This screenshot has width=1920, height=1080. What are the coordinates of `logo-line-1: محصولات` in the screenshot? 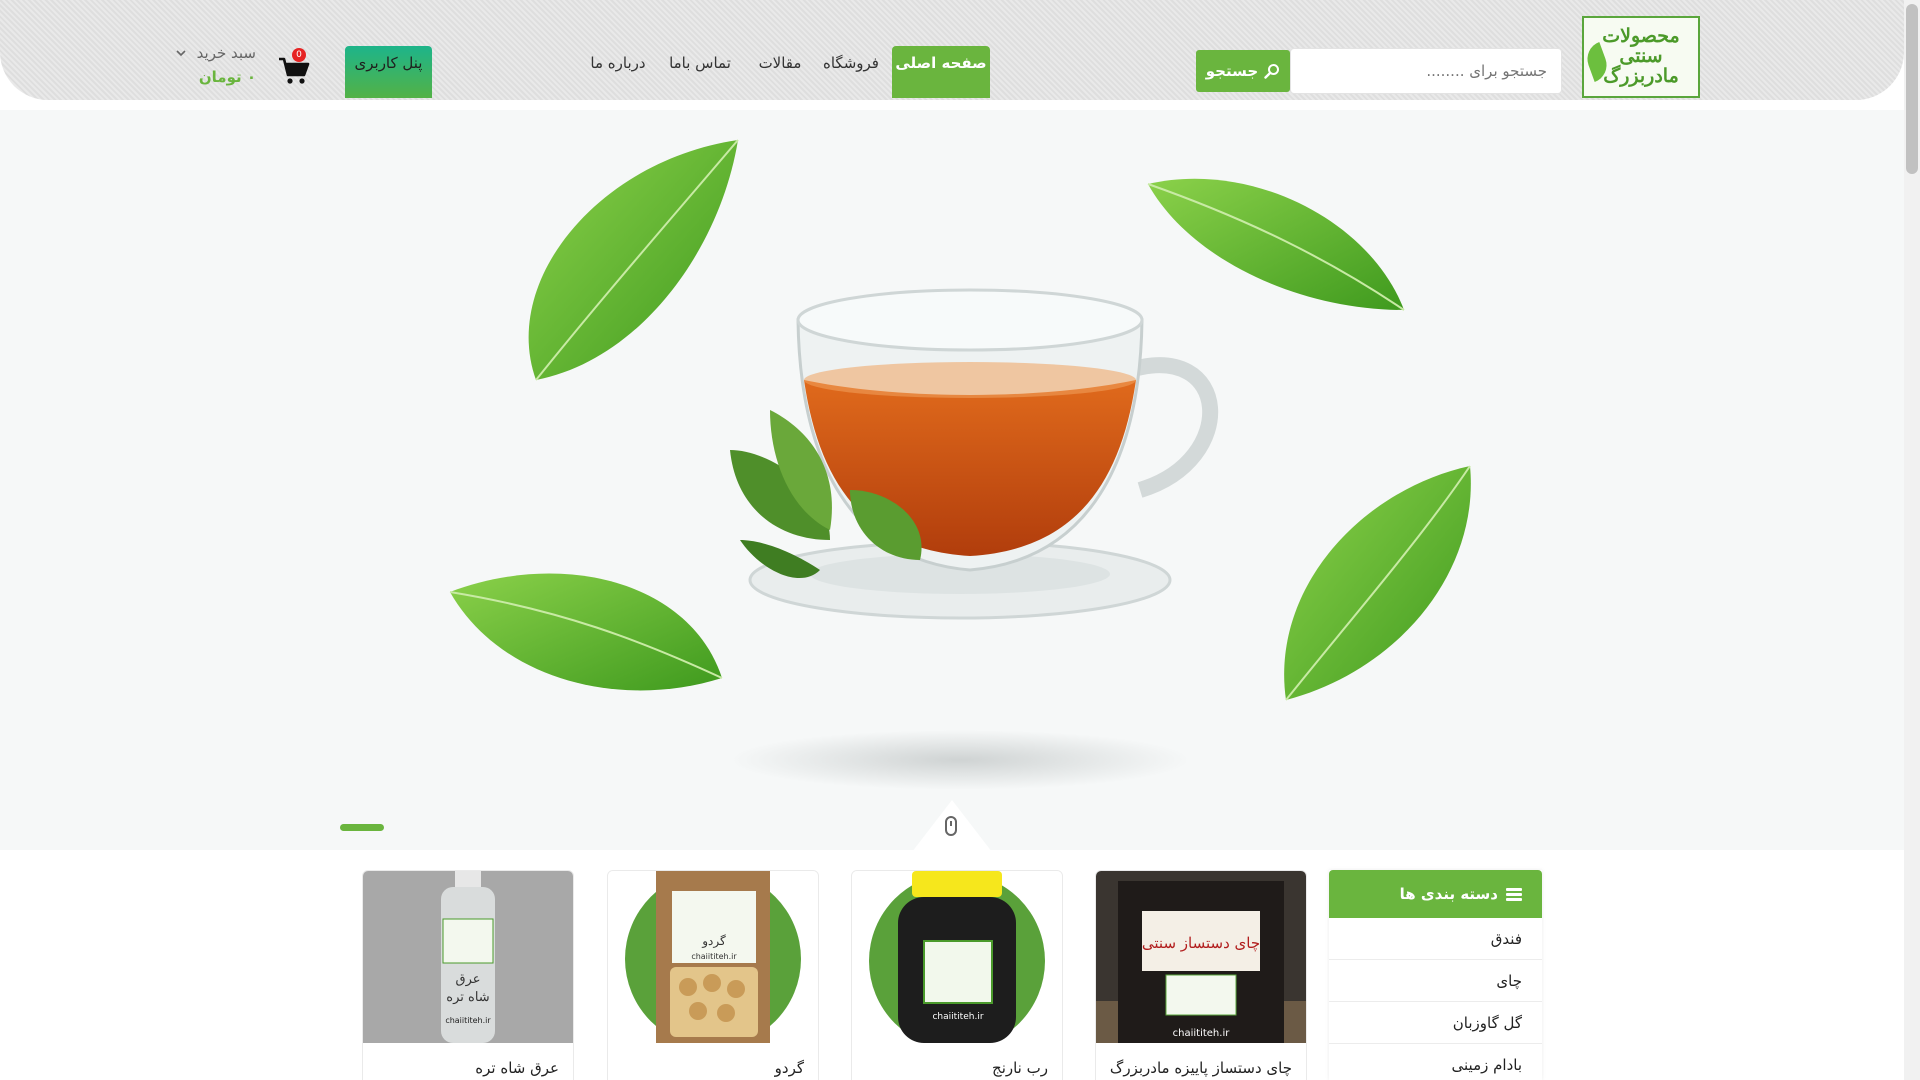 It's located at (1641, 36).